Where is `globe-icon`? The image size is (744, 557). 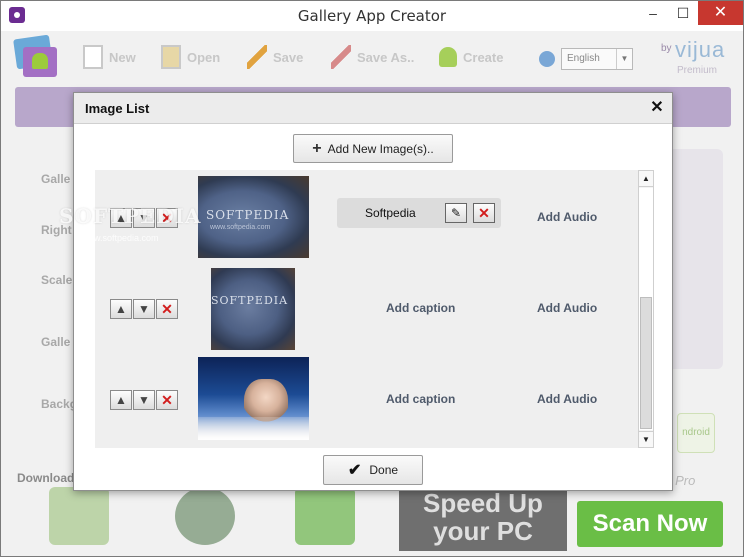
globe-icon is located at coordinates (547, 59).